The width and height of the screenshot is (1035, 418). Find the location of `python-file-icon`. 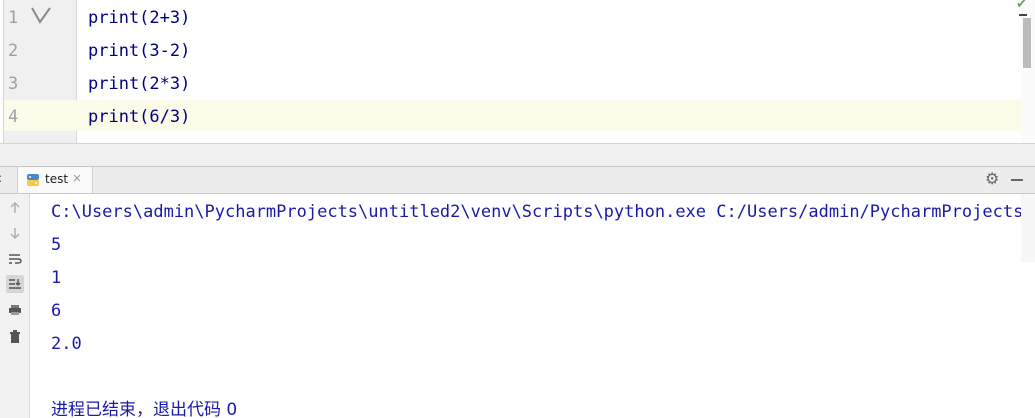

python-file-icon is located at coordinates (33, 180).